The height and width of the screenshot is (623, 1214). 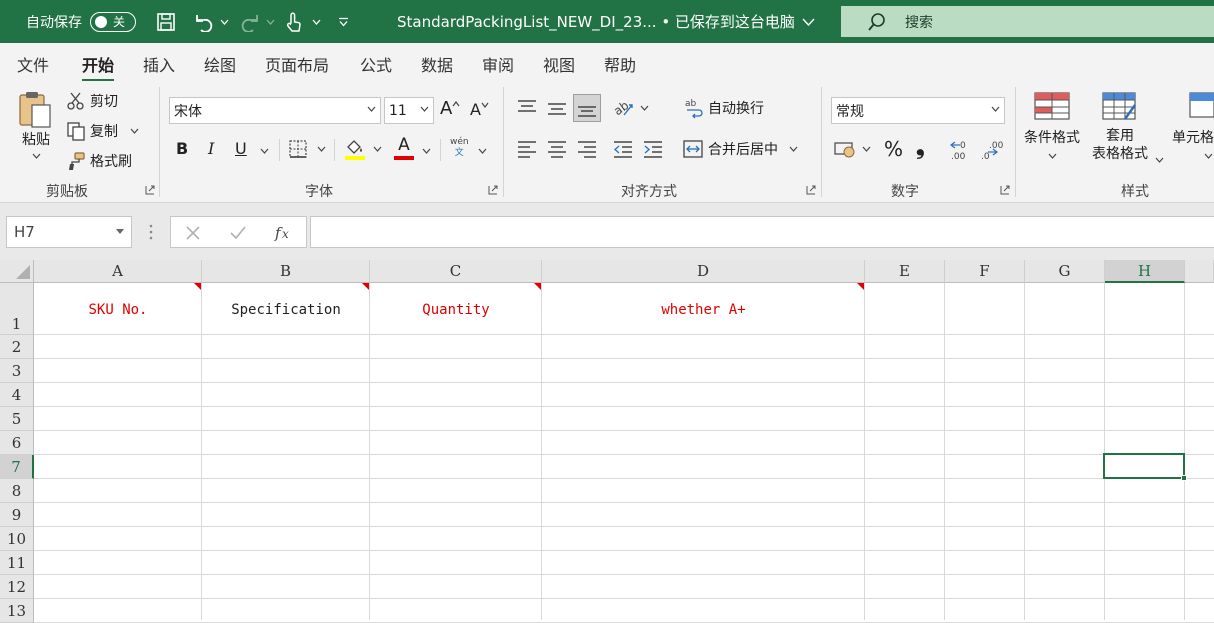 I want to click on row-header-5: 5, so click(x=17, y=419).